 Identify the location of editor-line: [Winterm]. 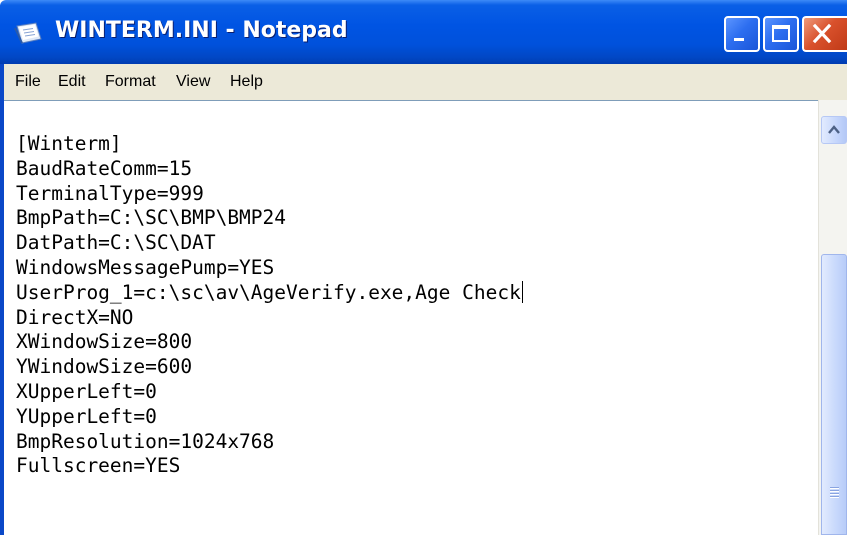
(69, 143).